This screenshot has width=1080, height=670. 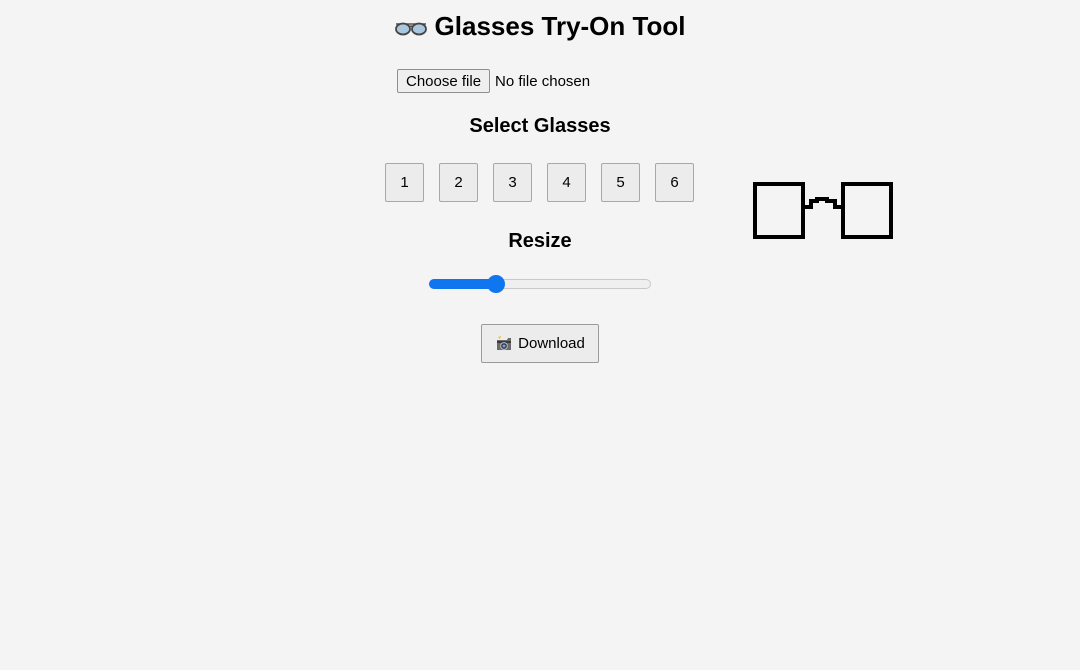 What do you see at coordinates (504, 343) in the screenshot?
I see `camera-flash-icon` at bounding box center [504, 343].